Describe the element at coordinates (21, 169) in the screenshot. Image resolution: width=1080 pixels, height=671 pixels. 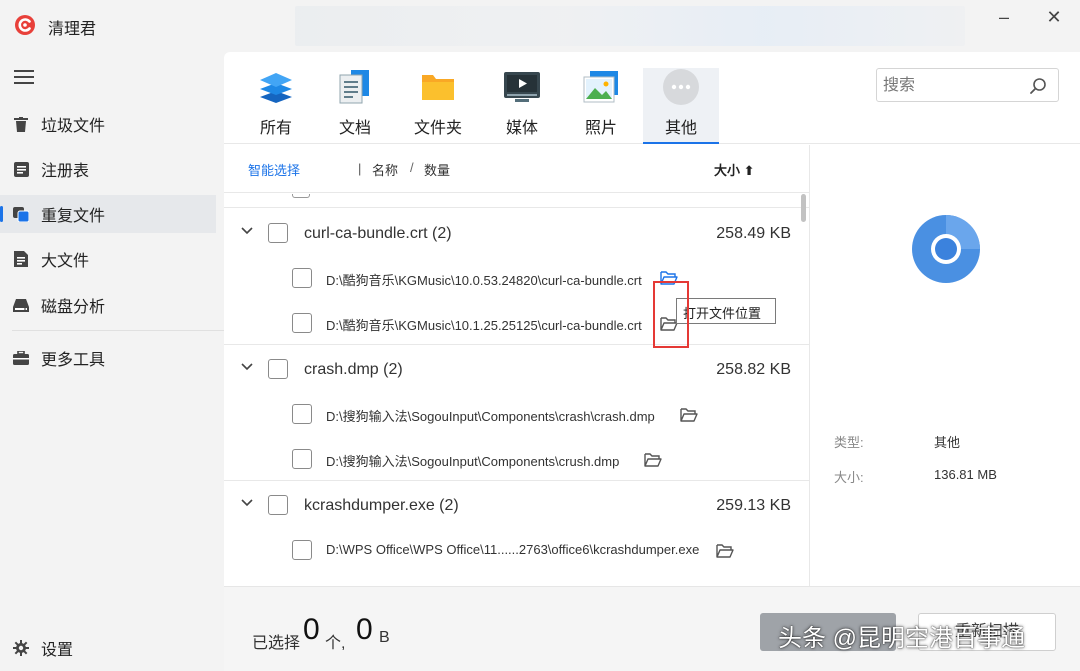
I see `registry-icon` at that location.